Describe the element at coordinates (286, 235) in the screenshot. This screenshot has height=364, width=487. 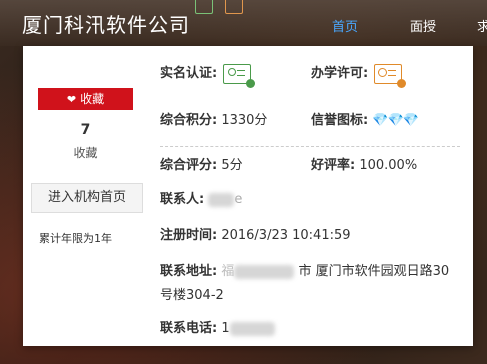
I see `register-value: 2016/3/23 10:41:59` at that location.